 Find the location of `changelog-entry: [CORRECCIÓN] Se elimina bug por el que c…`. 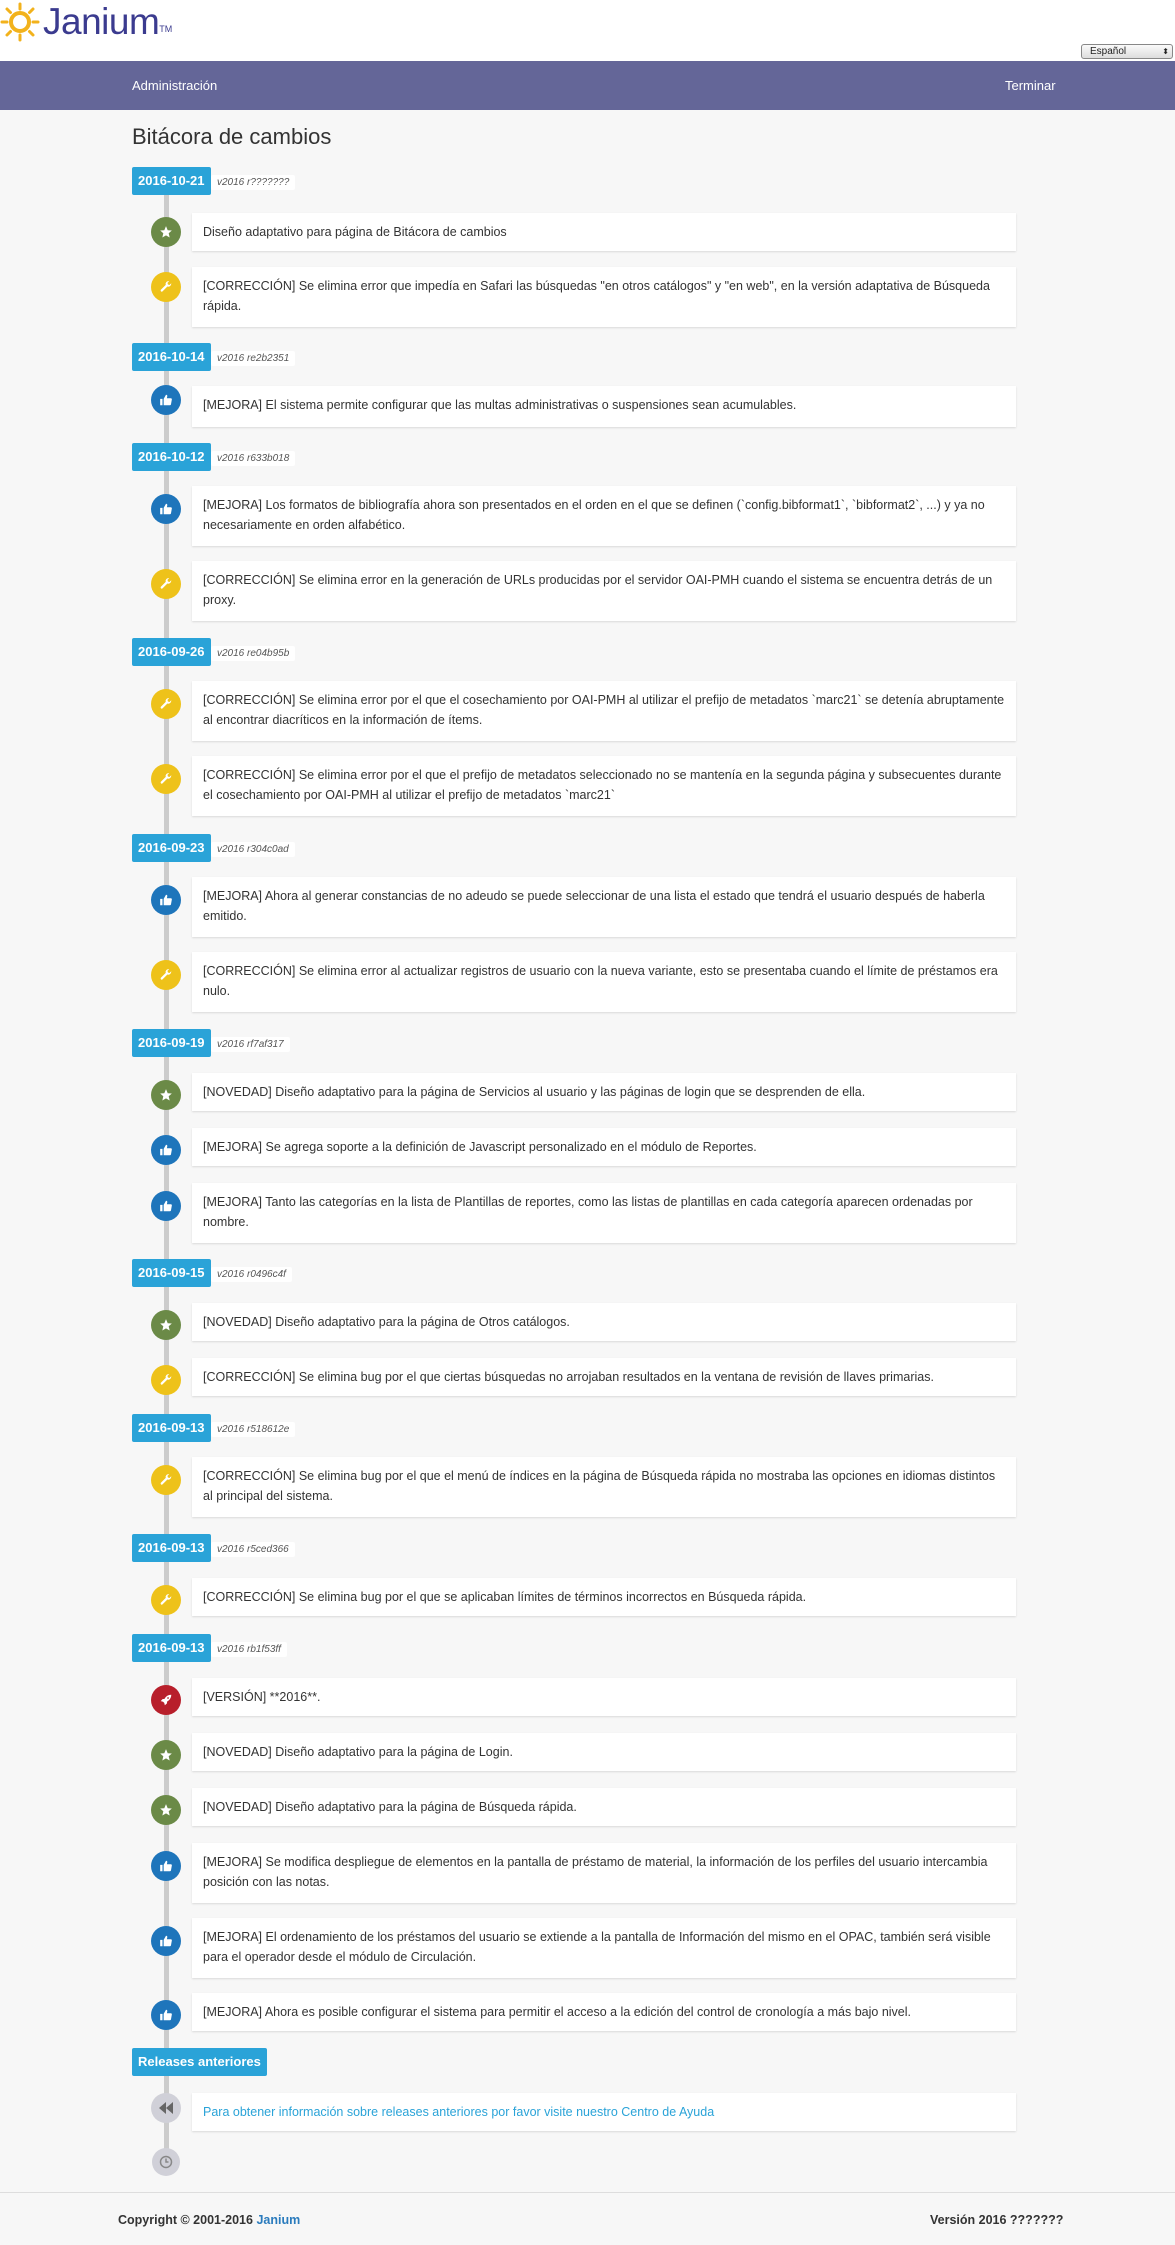

changelog-entry: [CORRECCIÓN] Se elimina bug por el que c… is located at coordinates (604, 1377).